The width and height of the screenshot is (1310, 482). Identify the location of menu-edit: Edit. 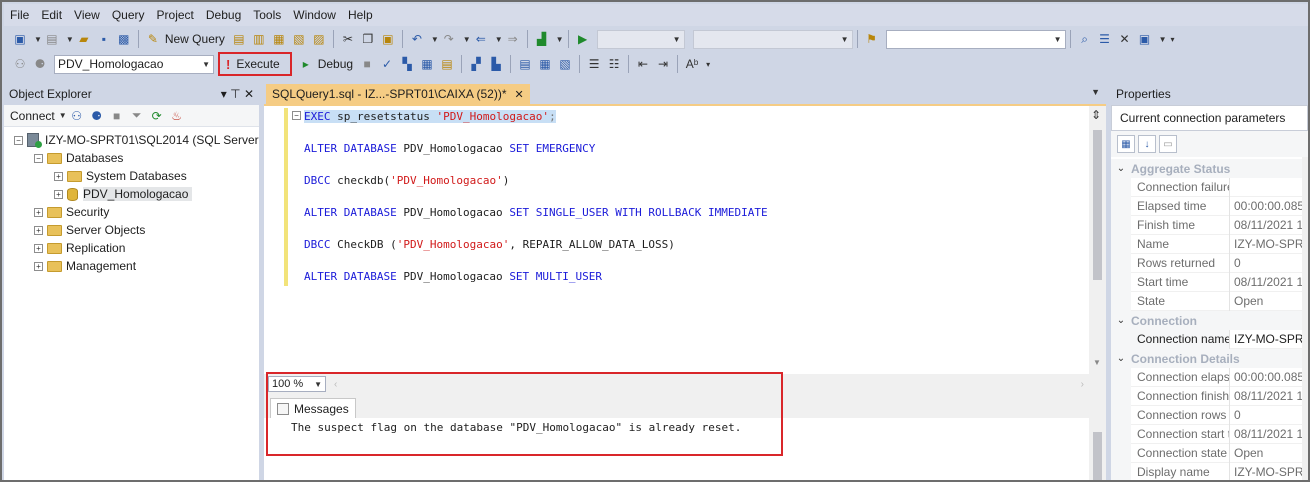
(51, 15).